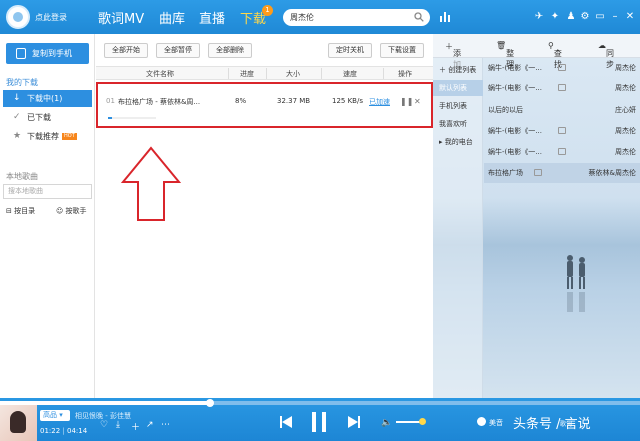 This screenshot has height=441, width=640. Describe the element at coordinates (458, 142) in the screenshot. I see `list-item-radio: ▸ 我的电台` at that location.